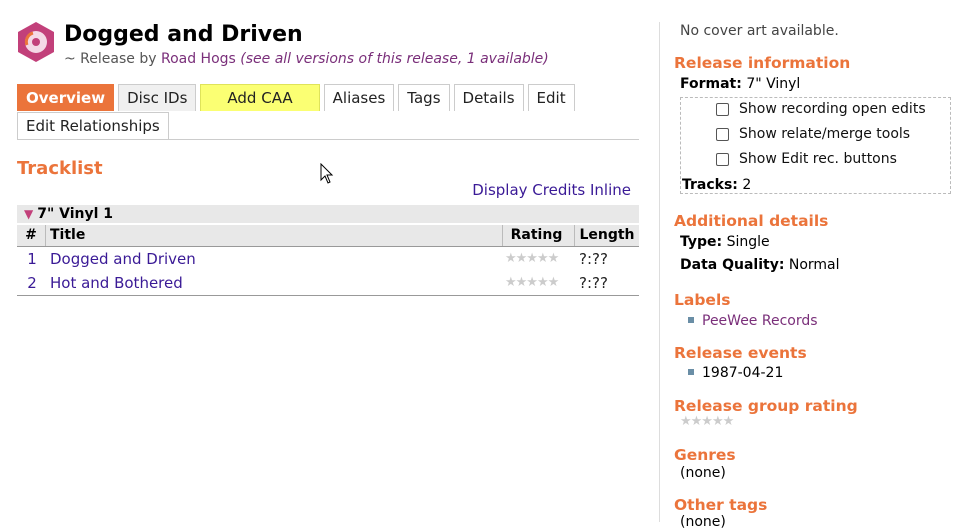 Image resolution: width=956 pixels, height=530 pixels. I want to click on release-information-heading: Release information, so click(762, 63).